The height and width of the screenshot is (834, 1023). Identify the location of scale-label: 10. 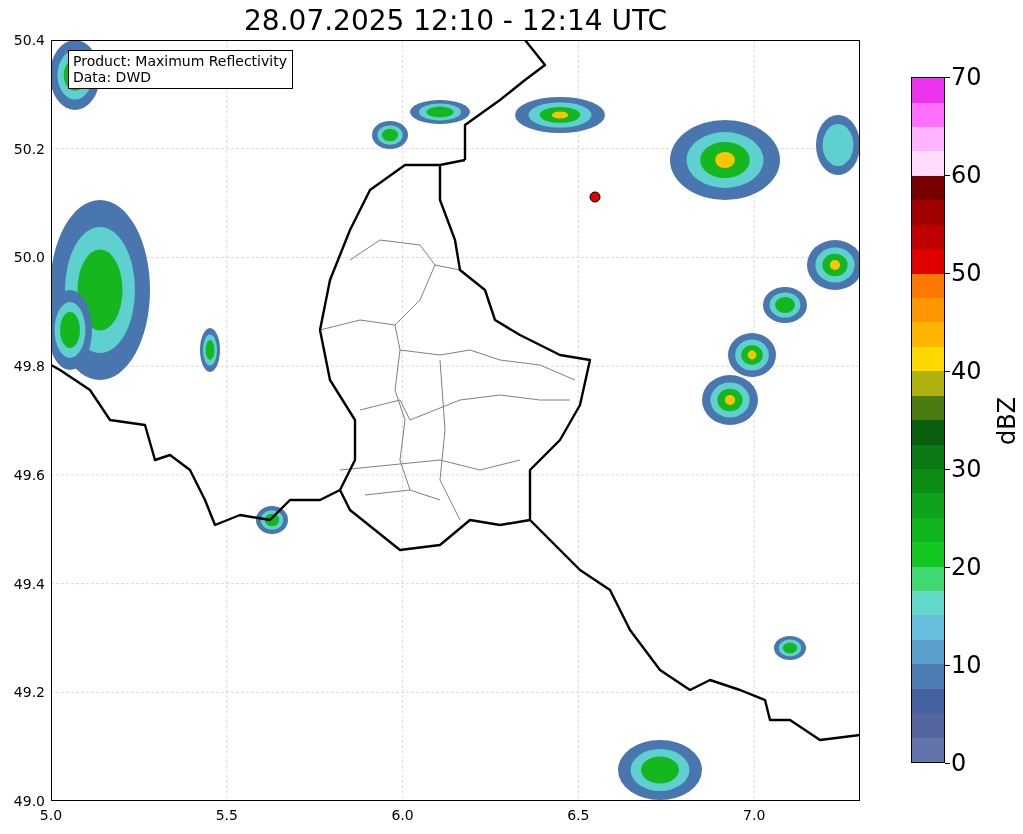
(966, 665).